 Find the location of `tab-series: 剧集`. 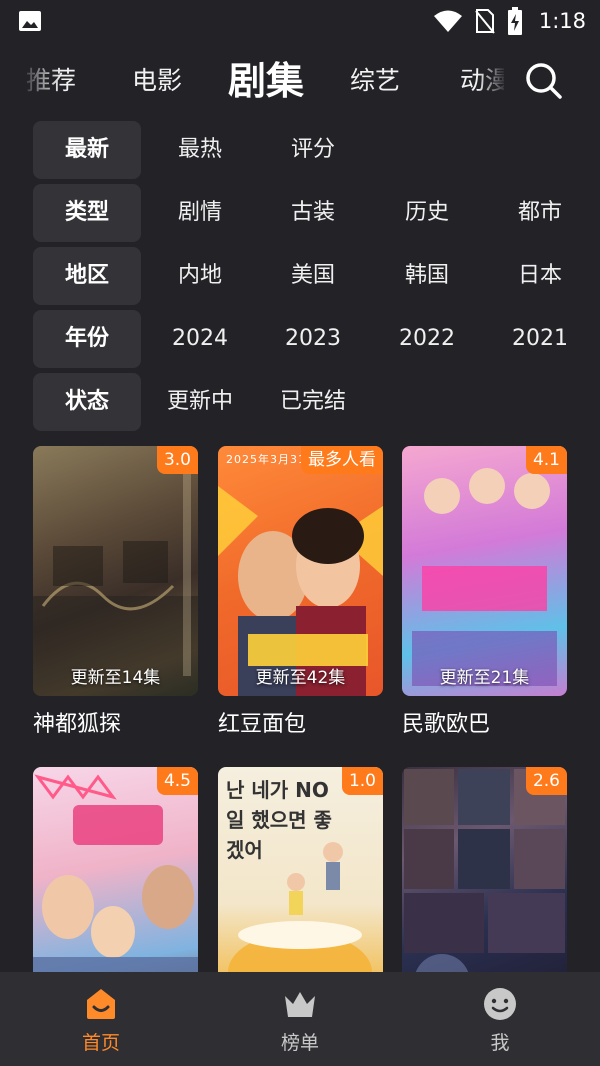

tab-series: 剧集 is located at coordinates (266, 81).